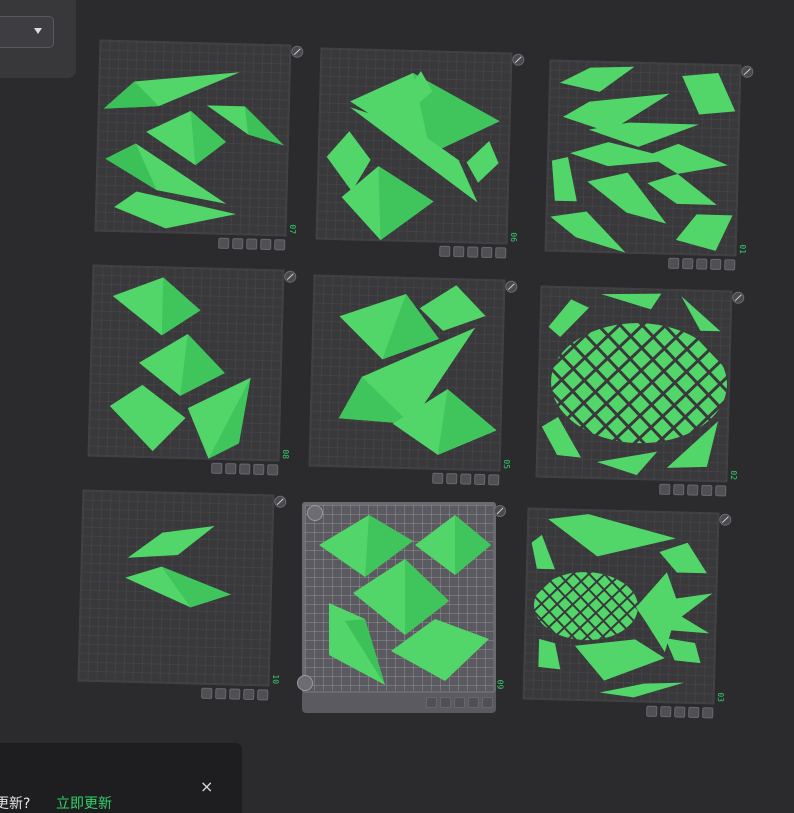 This screenshot has width=794, height=813. Describe the element at coordinates (743, 249) in the screenshot. I see `plate-number: 01` at that location.